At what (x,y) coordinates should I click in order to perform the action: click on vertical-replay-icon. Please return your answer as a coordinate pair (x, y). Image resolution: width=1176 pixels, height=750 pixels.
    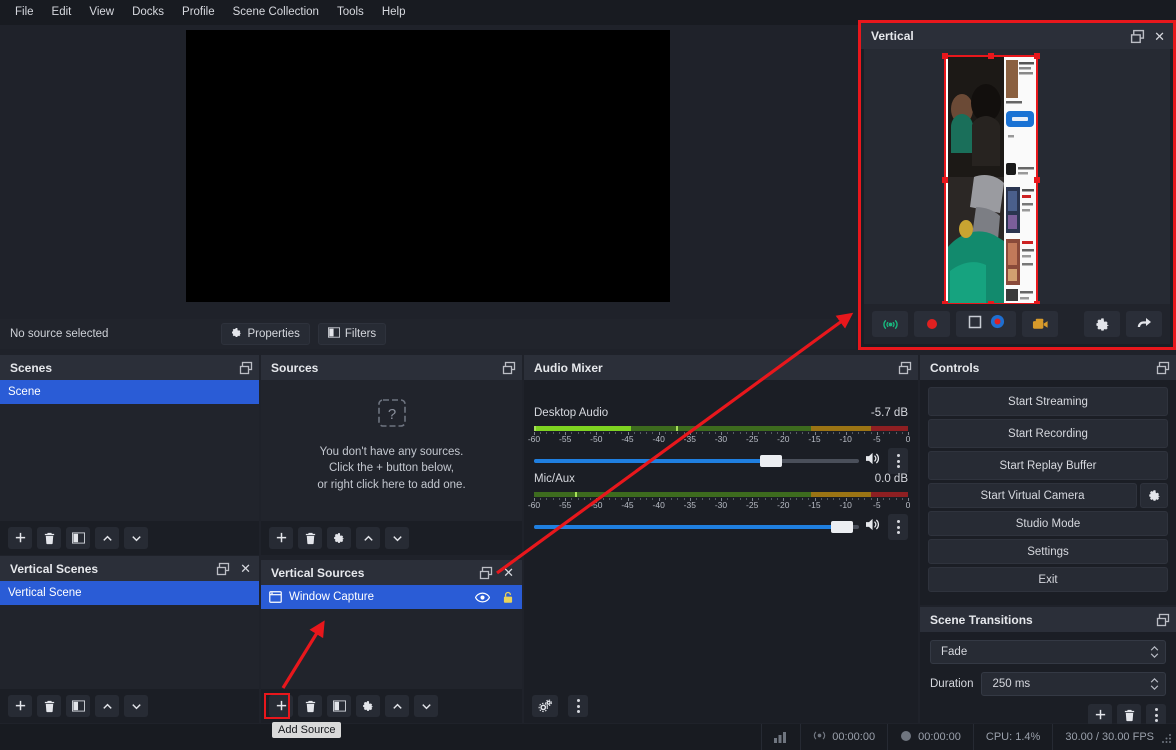
    Looking at the image, I should click on (997, 324).